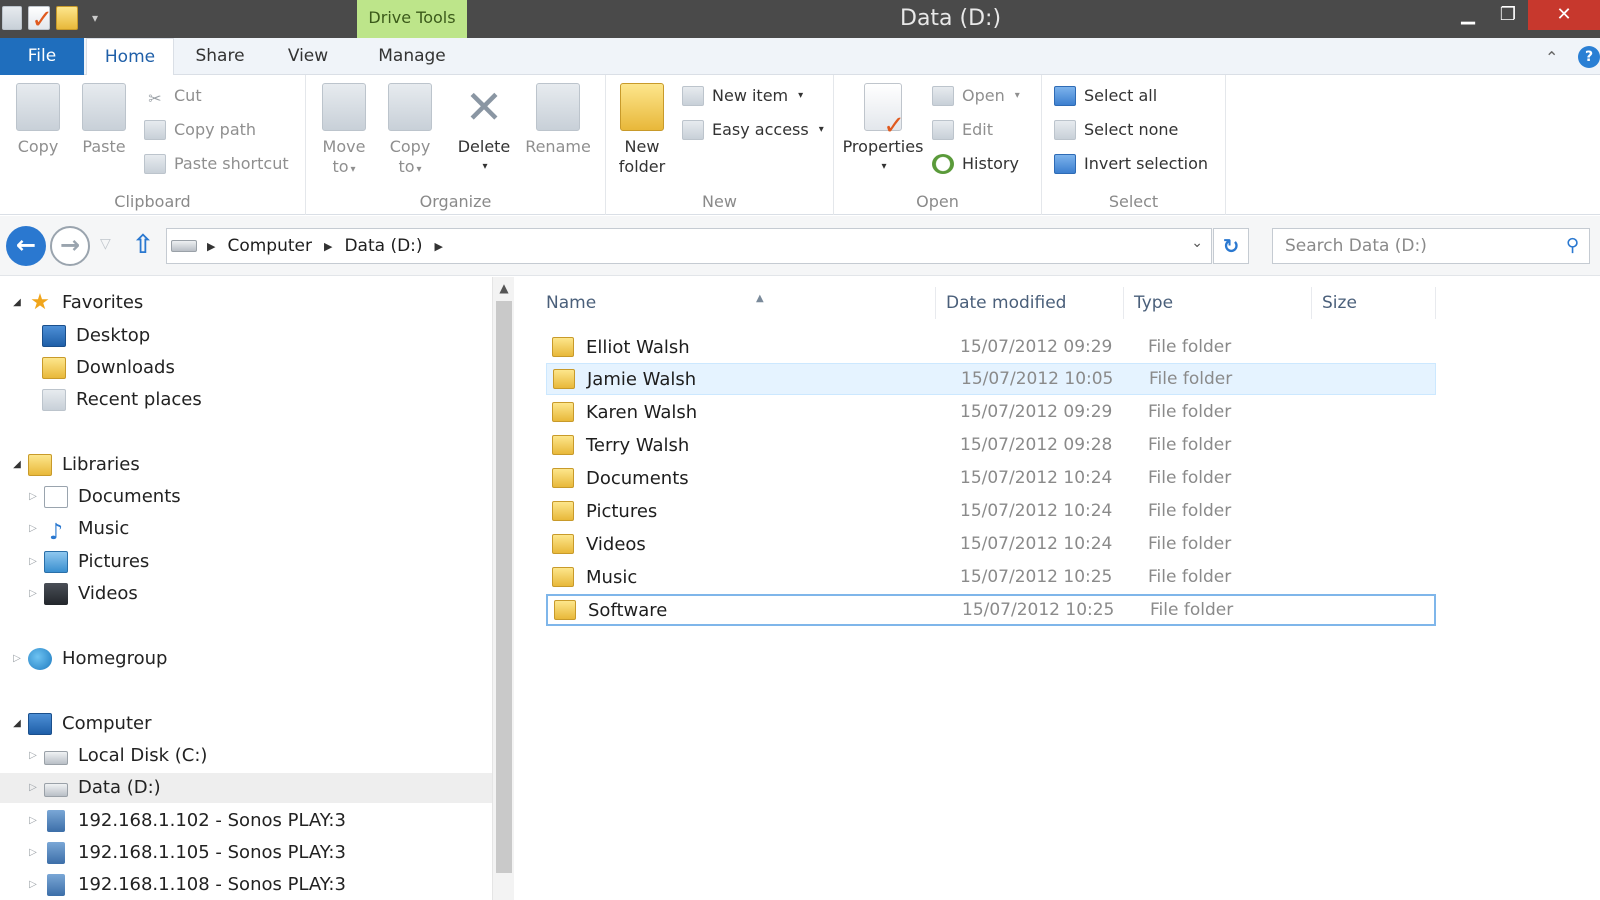 The height and width of the screenshot is (900, 1600). Describe the element at coordinates (1030, 303) in the screenshot. I see `column-header-date: Date modified` at that location.